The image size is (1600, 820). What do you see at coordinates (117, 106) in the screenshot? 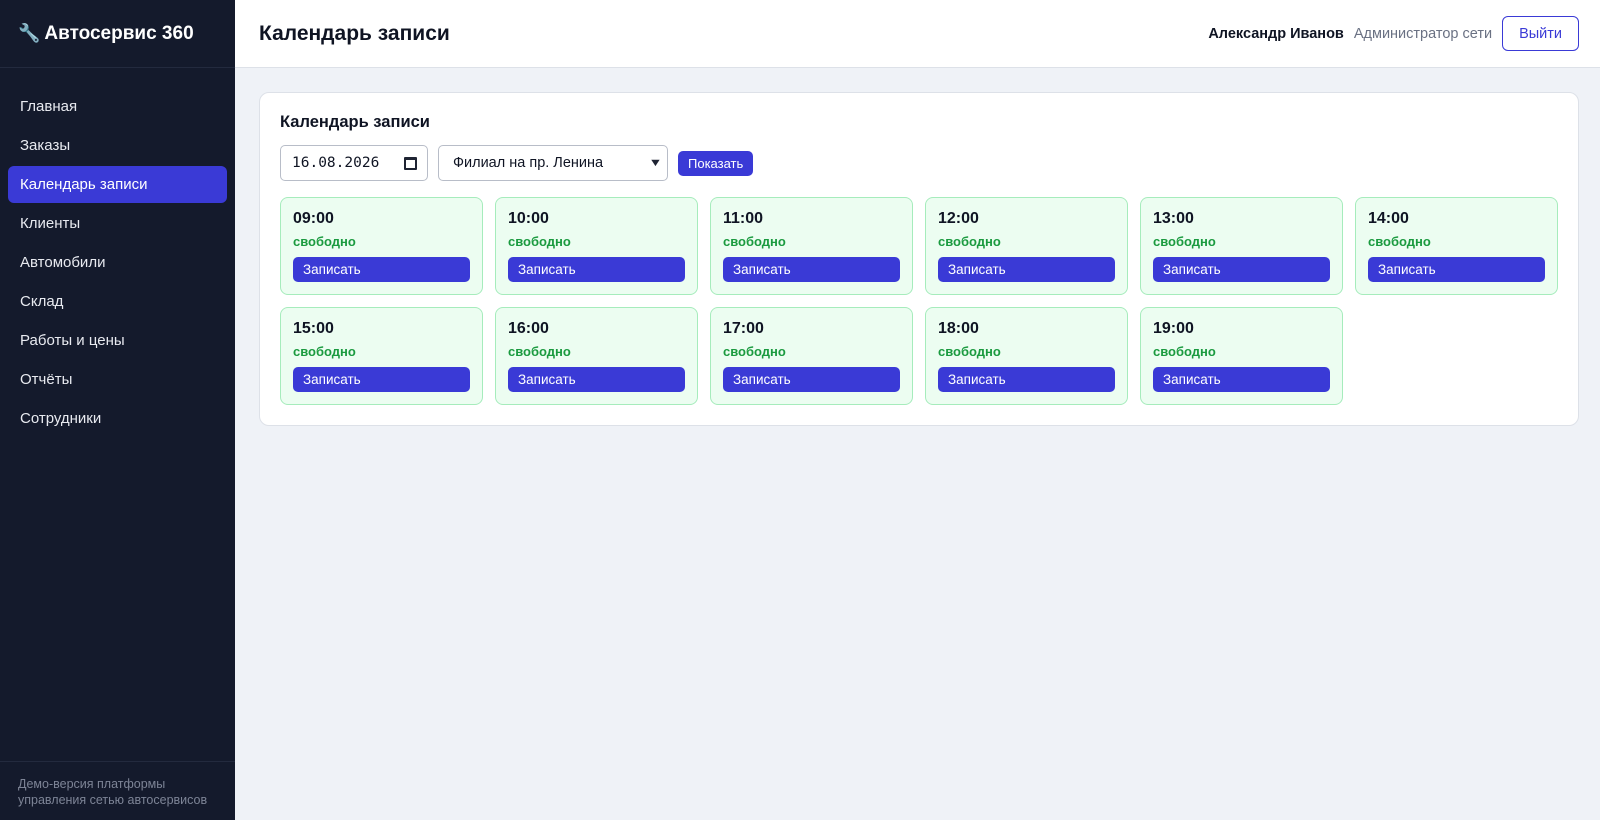
I see `sidebar-item-home: Главная` at bounding box center [117, 106].